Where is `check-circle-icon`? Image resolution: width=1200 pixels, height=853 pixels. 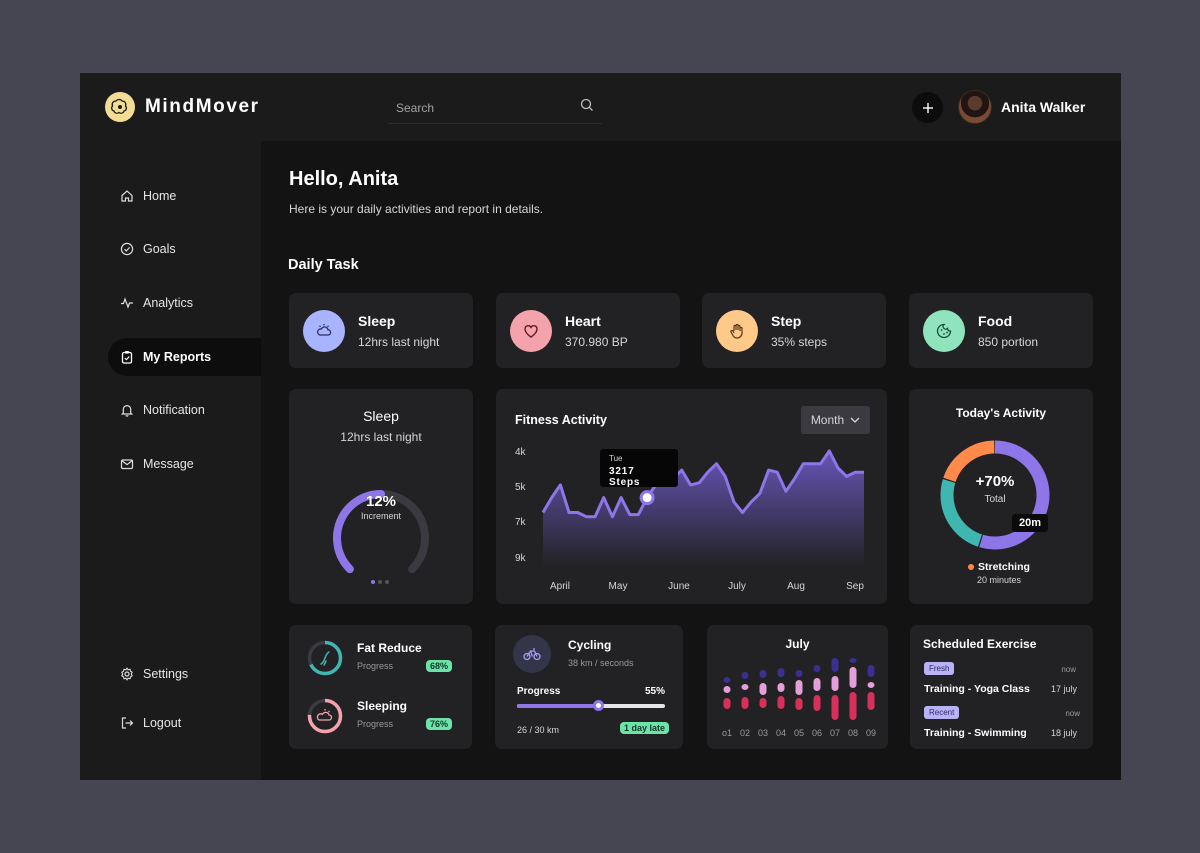
check-circle-icon is located at coordinates (127, 249).